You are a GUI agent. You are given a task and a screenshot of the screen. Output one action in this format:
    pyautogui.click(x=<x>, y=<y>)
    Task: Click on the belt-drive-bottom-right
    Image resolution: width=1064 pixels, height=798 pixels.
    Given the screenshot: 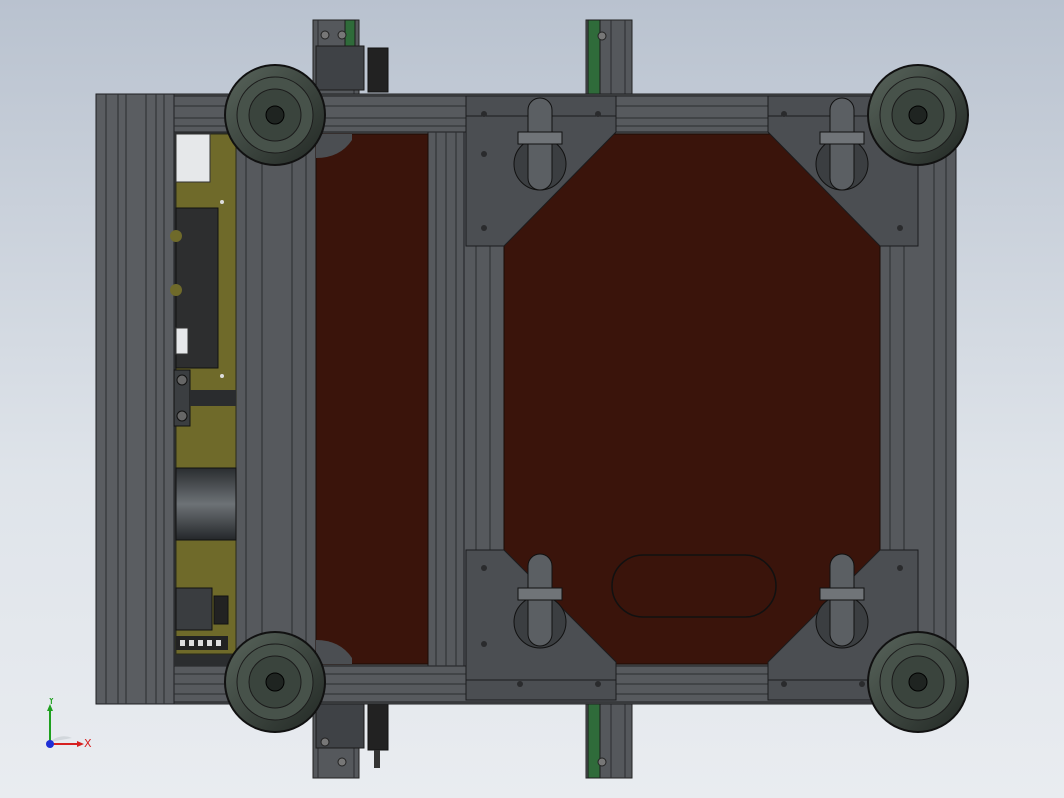 What is the action you would take?
    pyautogui.click(x=609, y=739)
    